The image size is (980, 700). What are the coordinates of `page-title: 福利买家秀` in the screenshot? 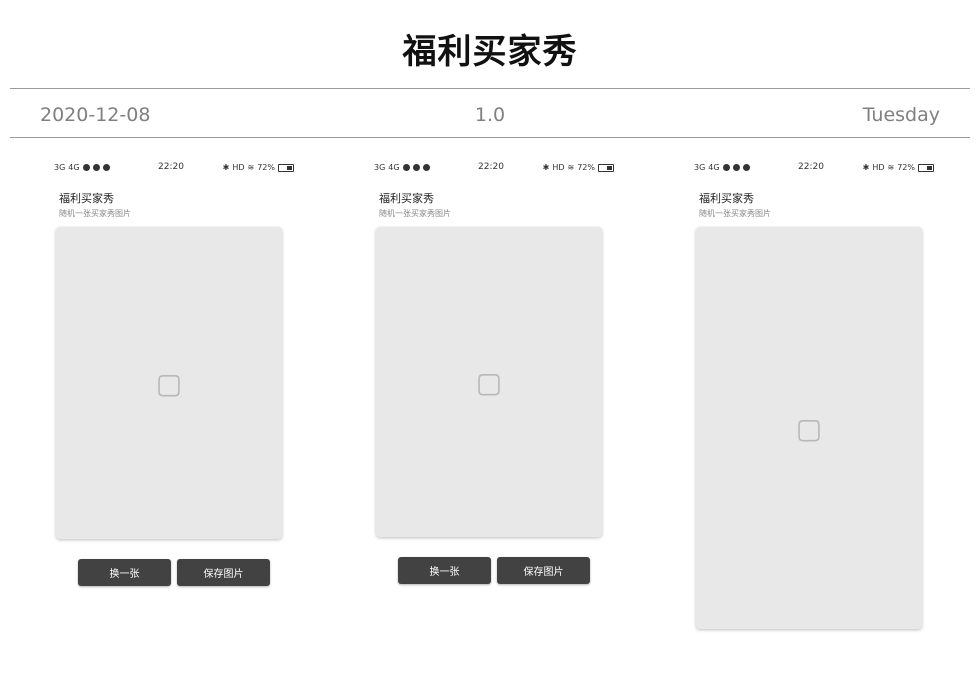 It's located at (490, 52).